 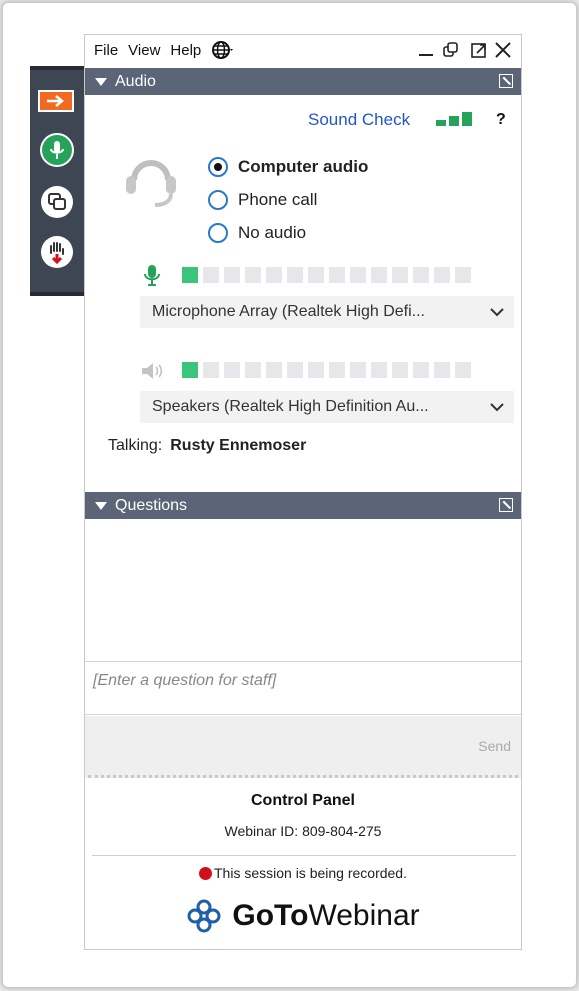 I want to click on globe-icon, so click(x=223, y=50).